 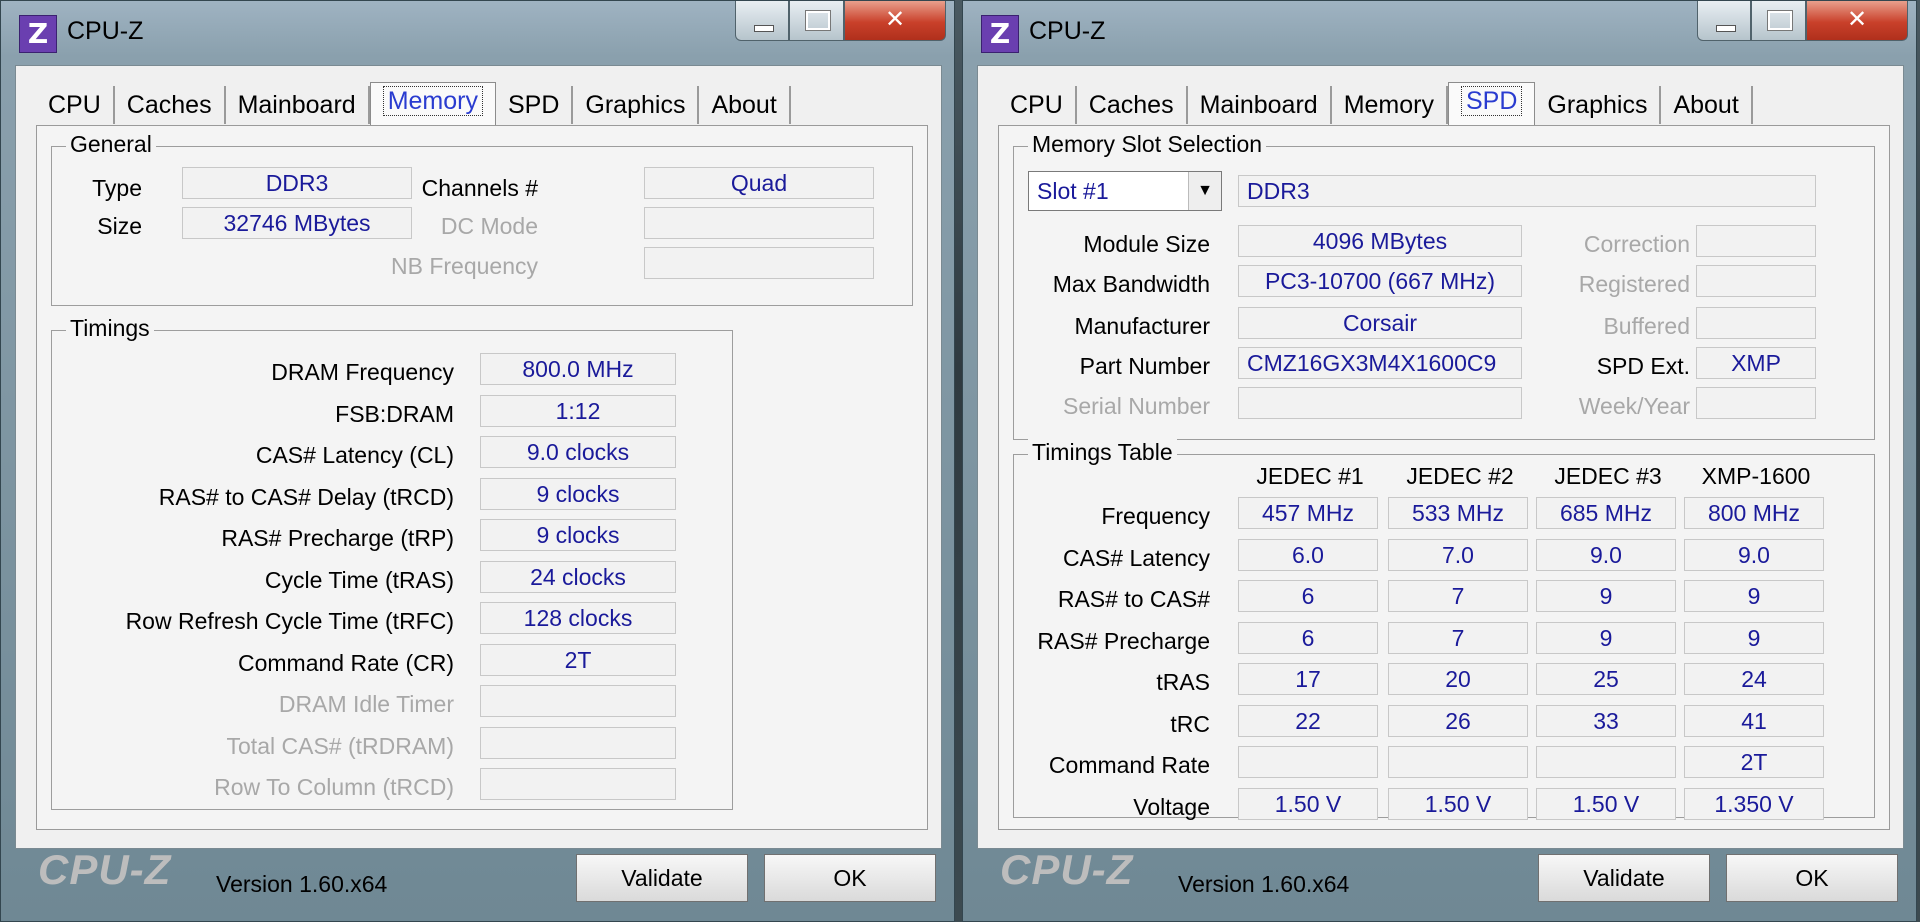 I want to click on timing-value, so click(x=578, y=784).